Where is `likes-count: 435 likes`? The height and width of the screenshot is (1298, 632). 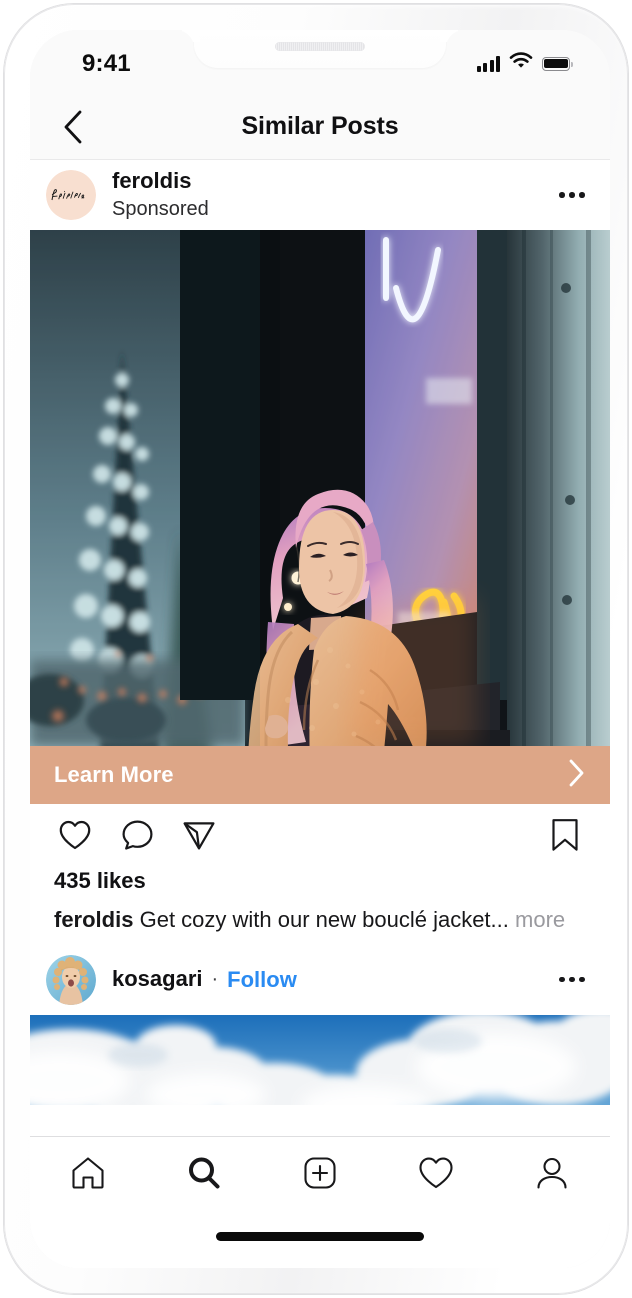 likes-count: 435 likes is located at coordinates (320, 880).